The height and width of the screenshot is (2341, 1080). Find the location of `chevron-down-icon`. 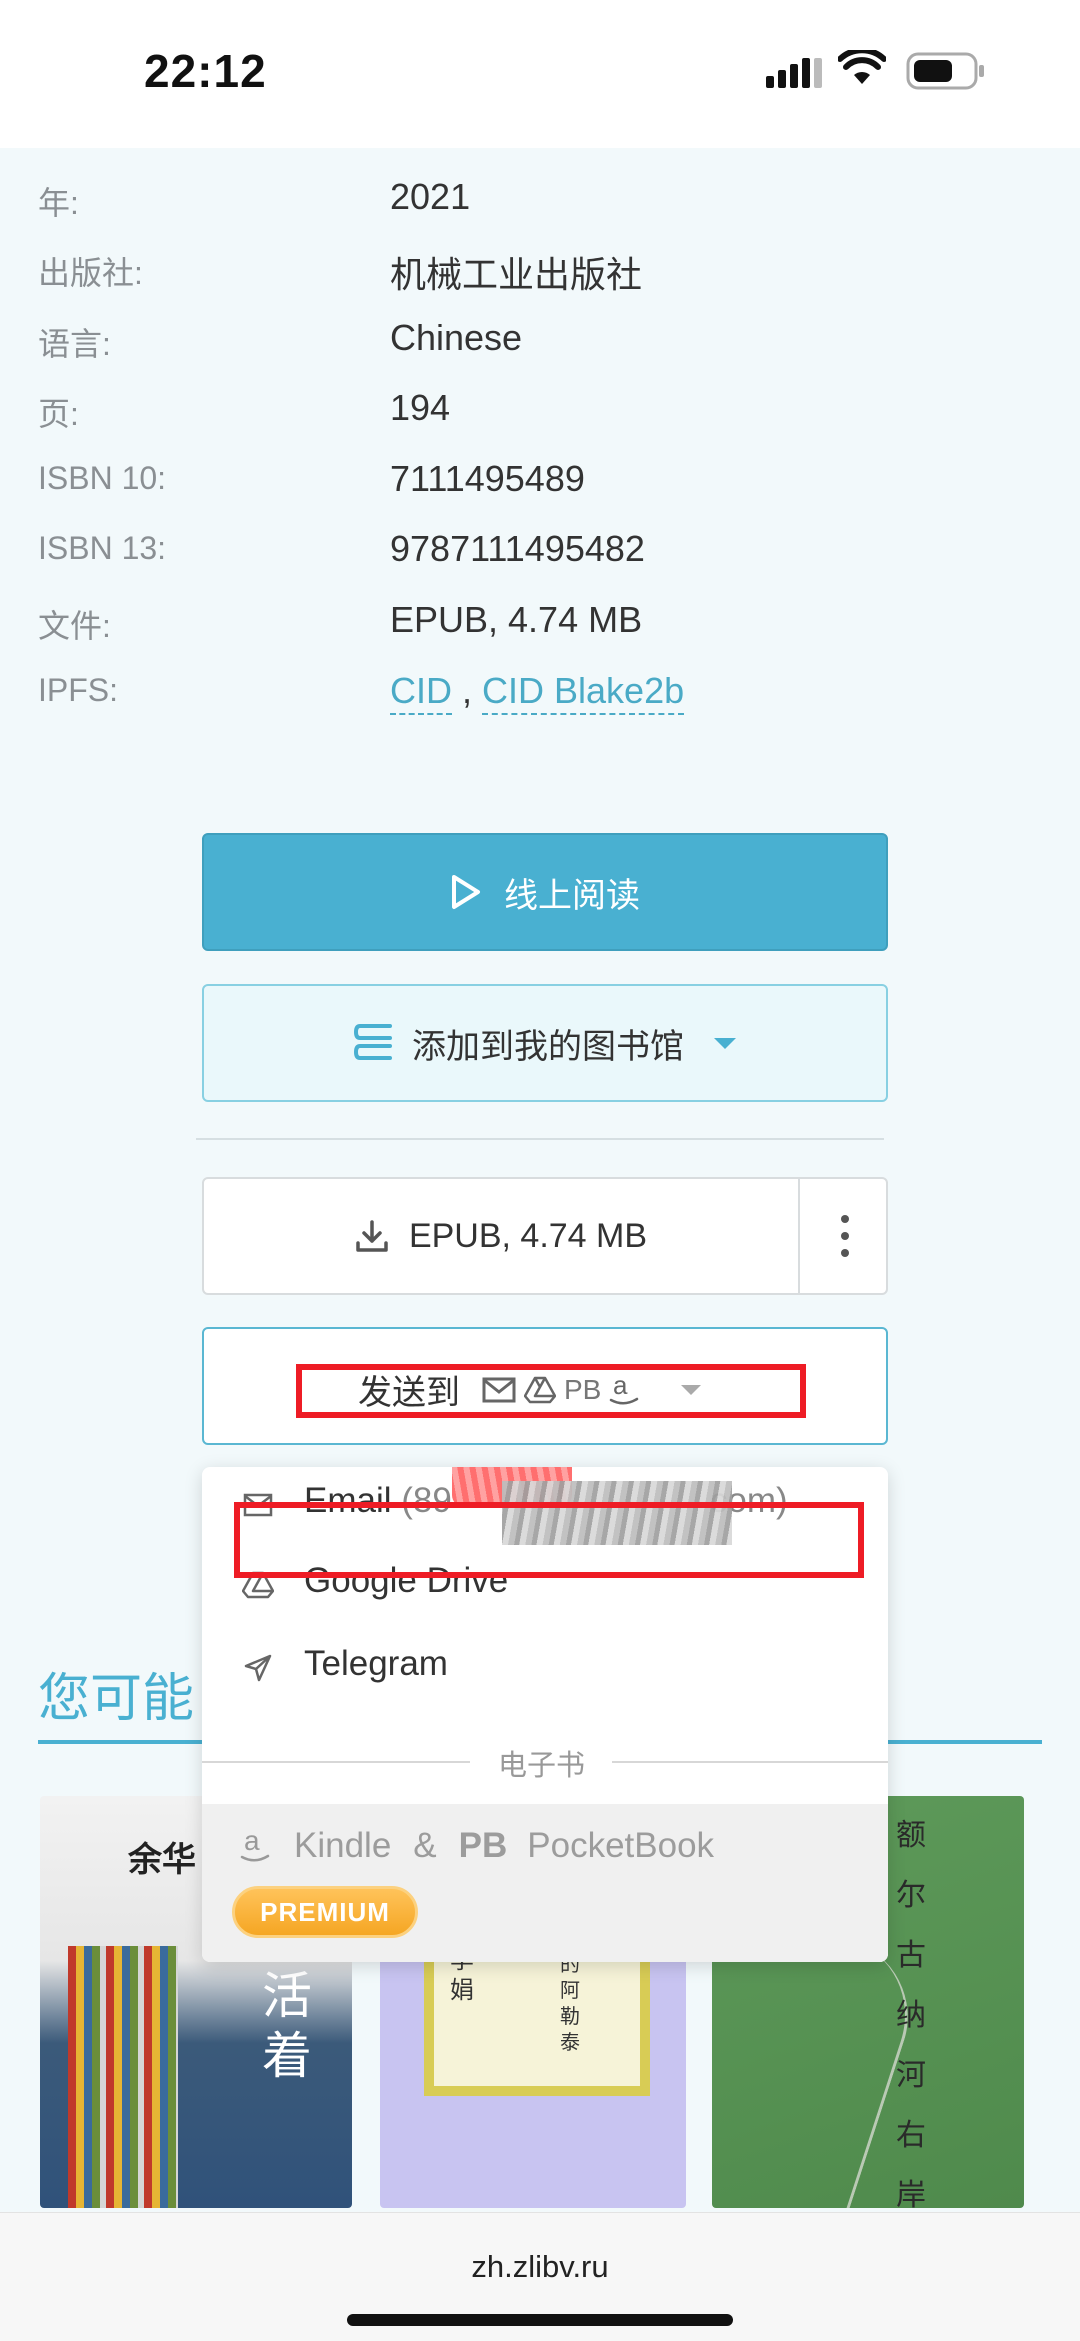

chevron-down-icon is located at coordinates (725, 1043).